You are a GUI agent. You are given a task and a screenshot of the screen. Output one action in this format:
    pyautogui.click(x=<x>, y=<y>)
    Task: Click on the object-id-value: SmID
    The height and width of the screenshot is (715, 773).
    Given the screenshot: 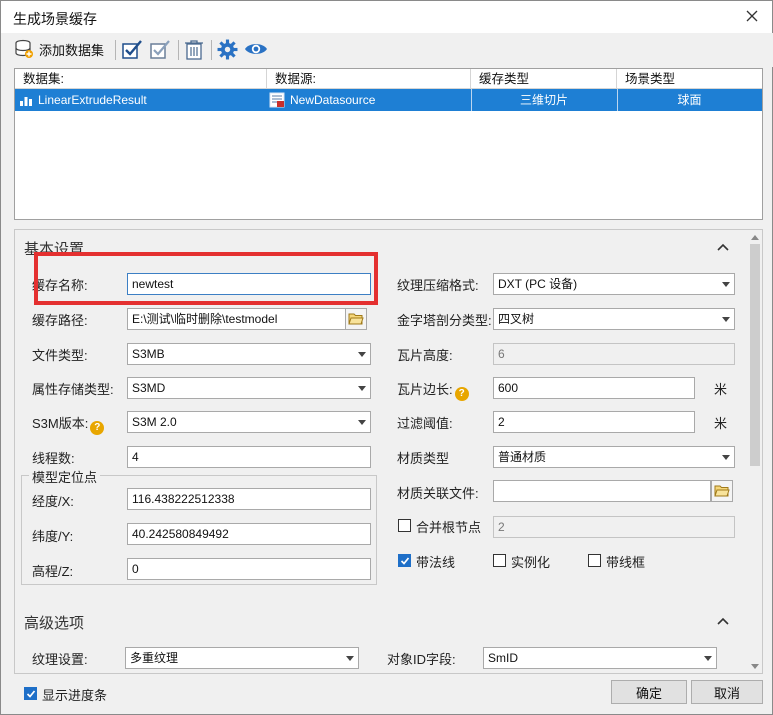 What is the action you would take?
    pyautogui.click(x=503, y=658)
    